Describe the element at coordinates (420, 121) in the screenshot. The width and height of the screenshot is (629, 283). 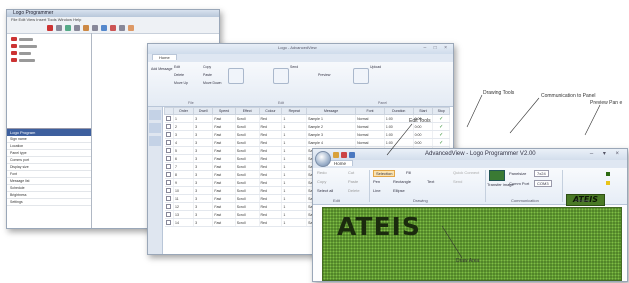
I see `callout-edit-tools: Edit Tools` at that location.